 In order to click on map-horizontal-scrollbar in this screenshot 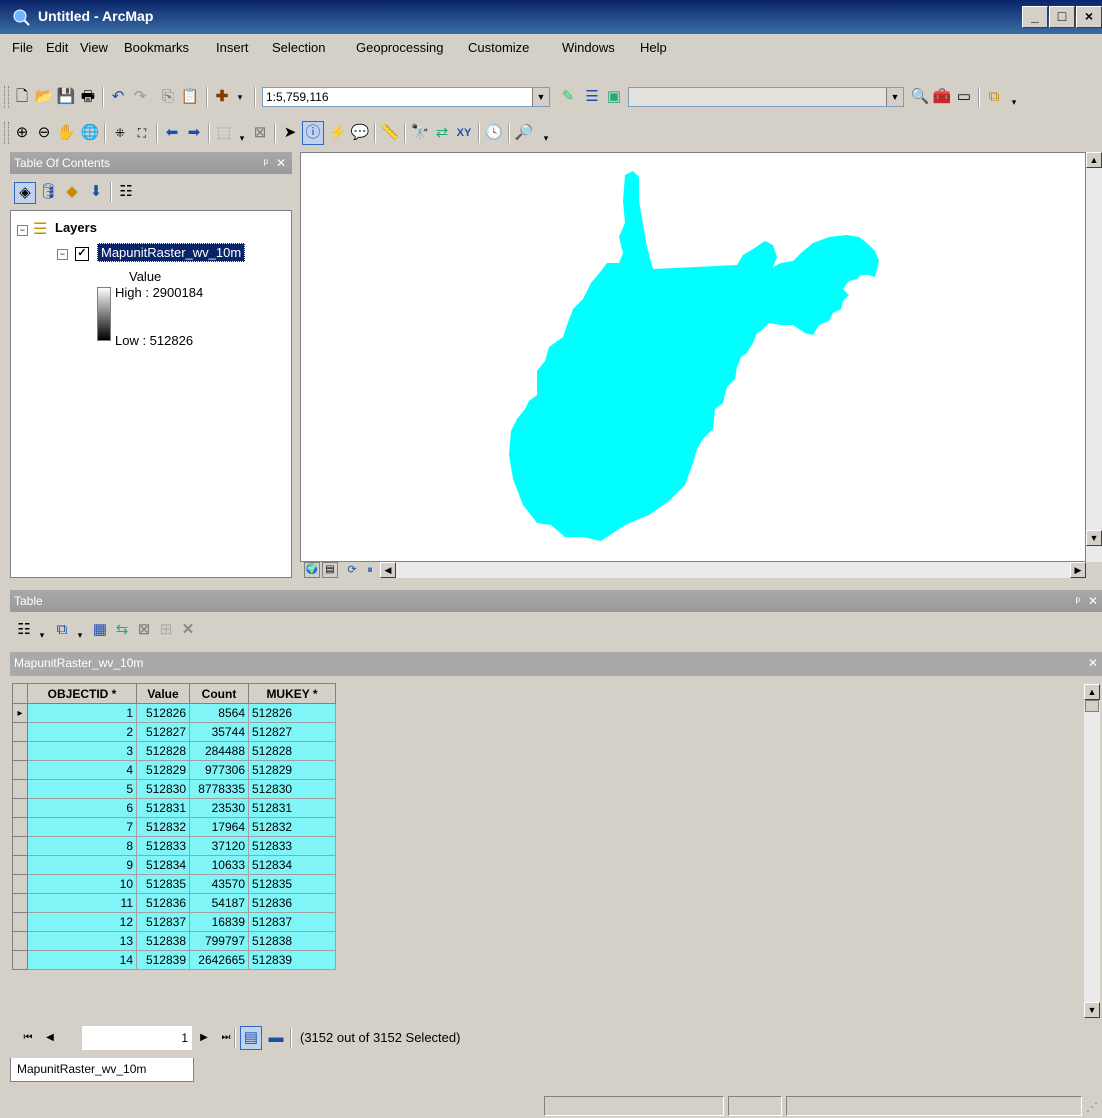, I will do `click(733, 570)`.